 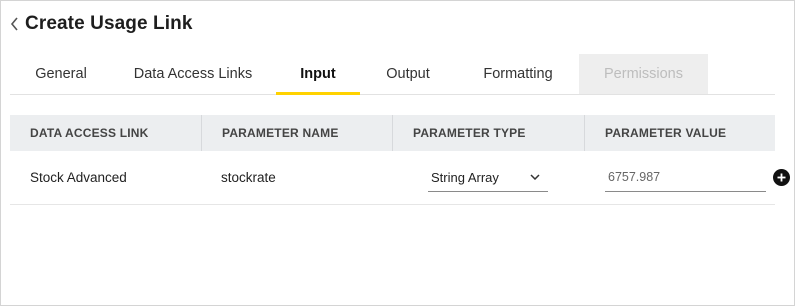 I want to click on cell-data-access-link: Stock Advanced, so click(x=78, y=177).